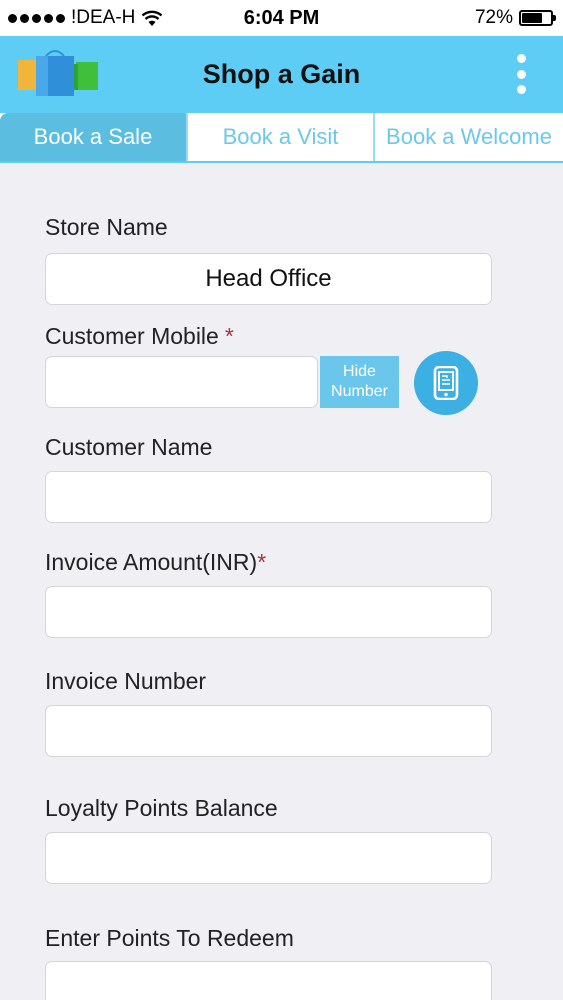  I want to click on app-header: Shop a Gain, so click(281, 74).